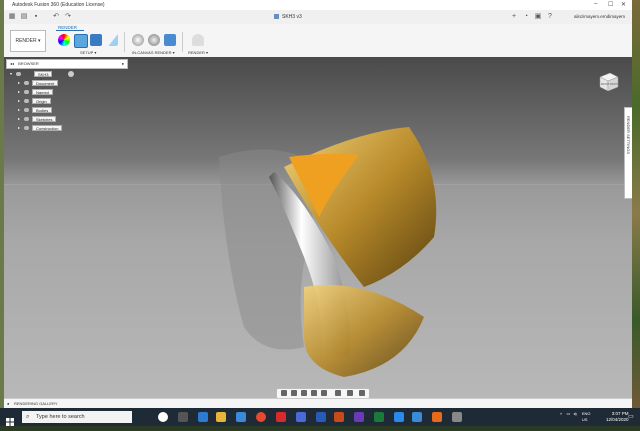 The image size is (640, 431). Describe the element at coordinates (153, 52) in the screenshot. I see `in-canvas-render-group-label: IN-CANVAS RENDER ▾` at that location.